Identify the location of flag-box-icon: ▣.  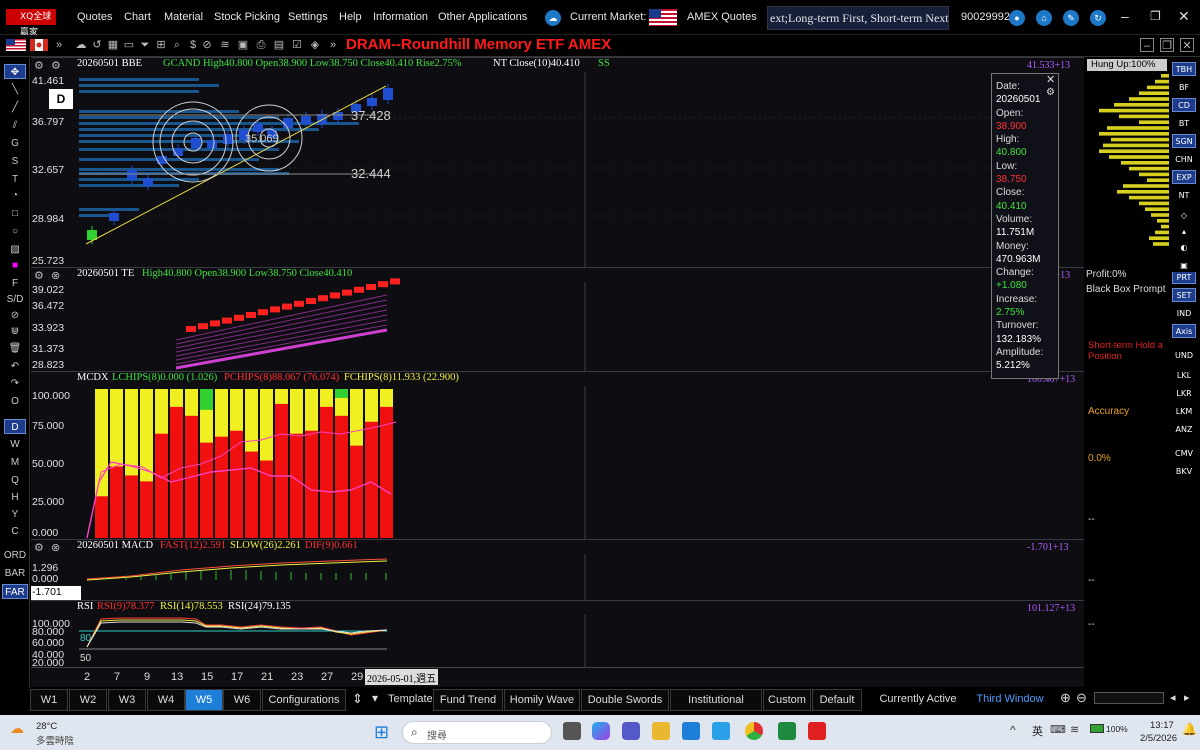
(1184, 265).